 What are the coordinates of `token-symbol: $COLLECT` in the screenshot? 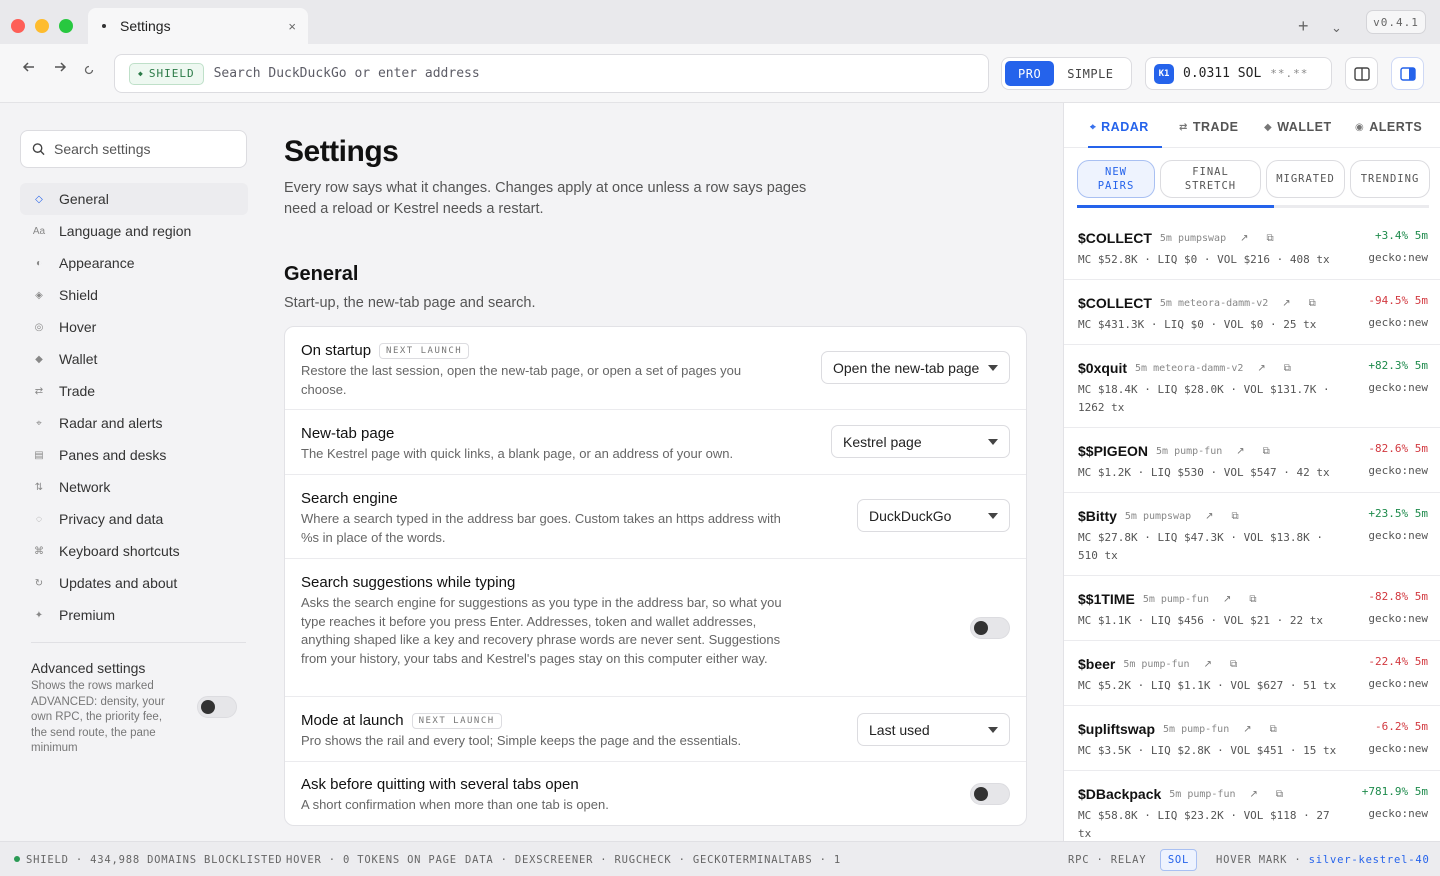 It's located at (1115, 303).